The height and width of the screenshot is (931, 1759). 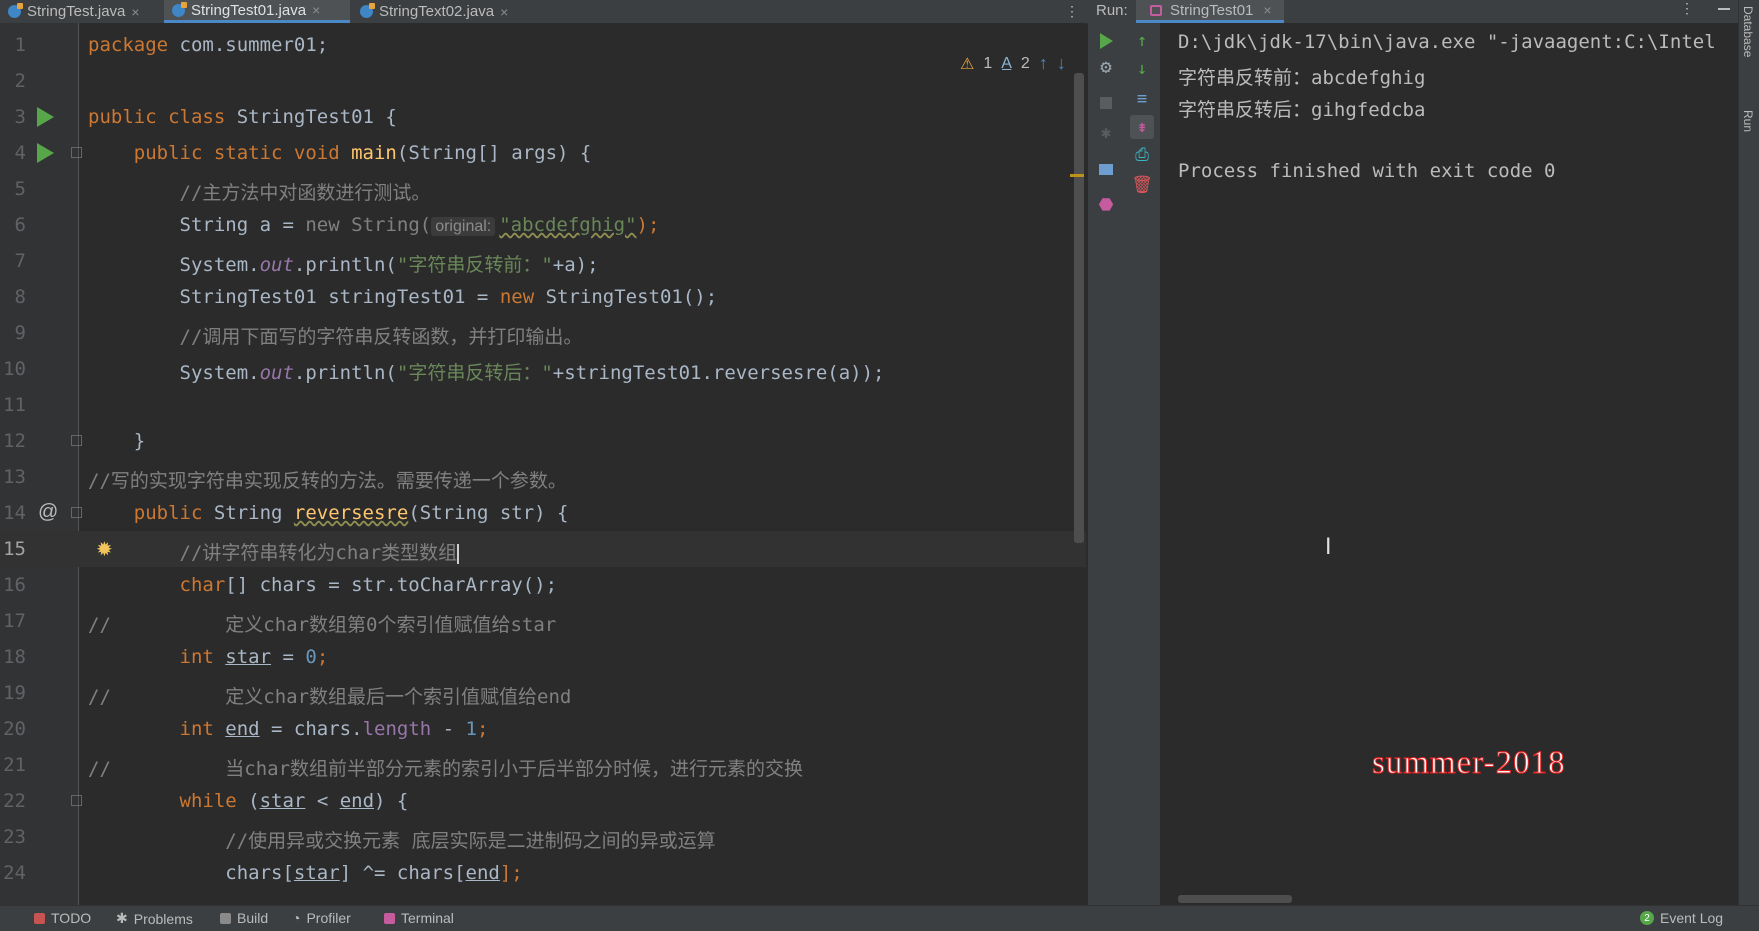 What do you see at coordinates (458, 553) in the screenshot?
I see `text-caret` at bounding box center [458, 553].